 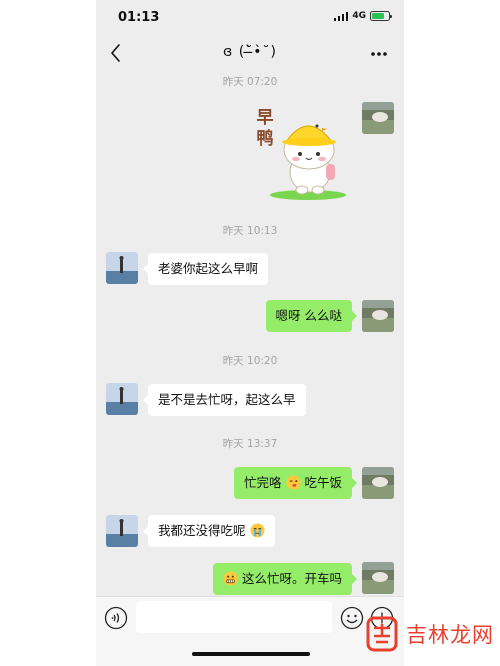 I want to click on message-text: 忙完咯, so click(x=263, y=482).